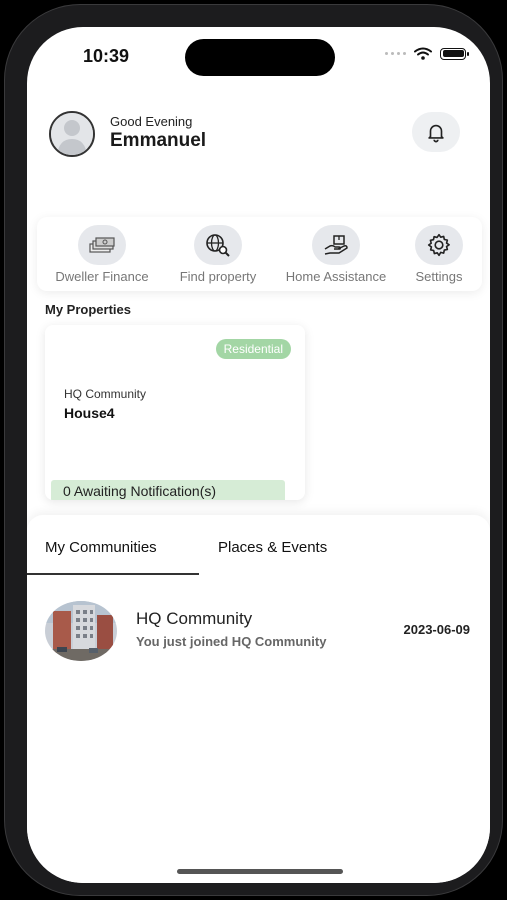 The width and height of the screenshot is (507, 900). Describe the element at coordinates (439, 276) in the screenshot. I see `action-label: Settings` at that location.